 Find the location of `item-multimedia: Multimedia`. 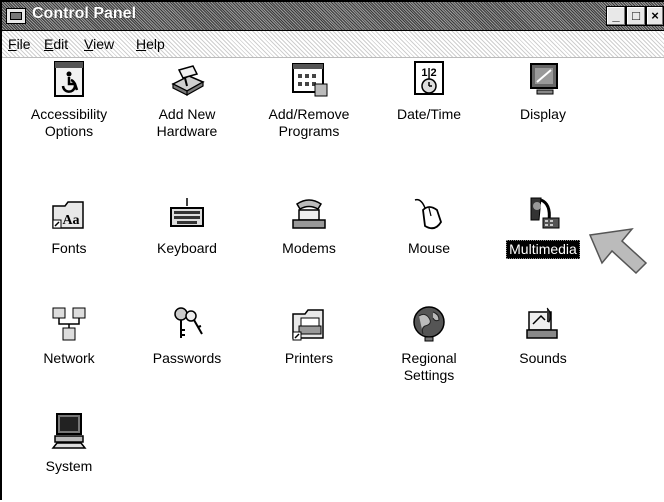

item-multimedia: Multimedia is located at coordinates (543, 226).